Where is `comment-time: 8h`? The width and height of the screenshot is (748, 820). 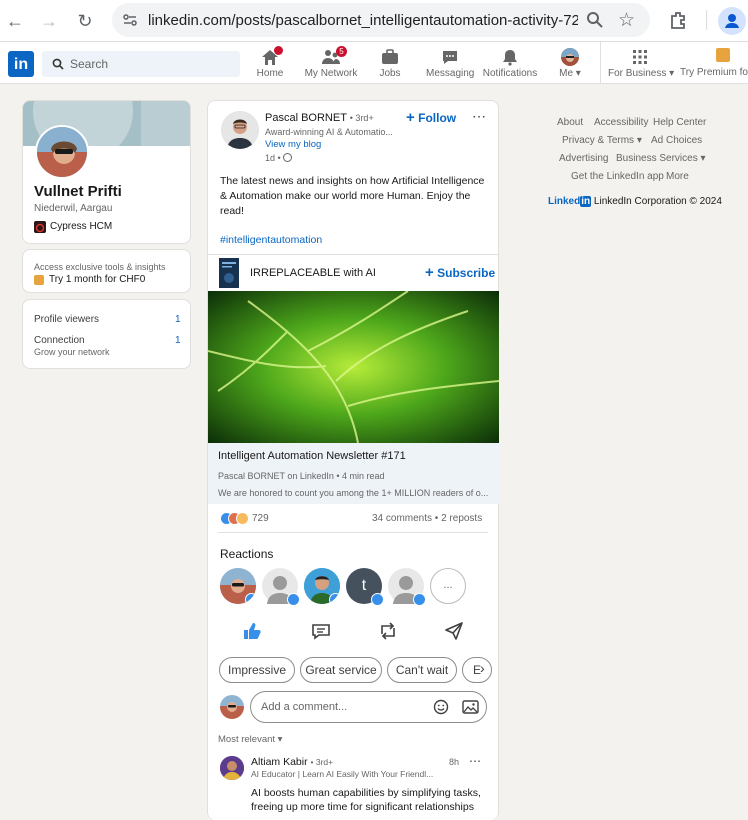 comment-time: 8h is located at coordinates (454, 762).